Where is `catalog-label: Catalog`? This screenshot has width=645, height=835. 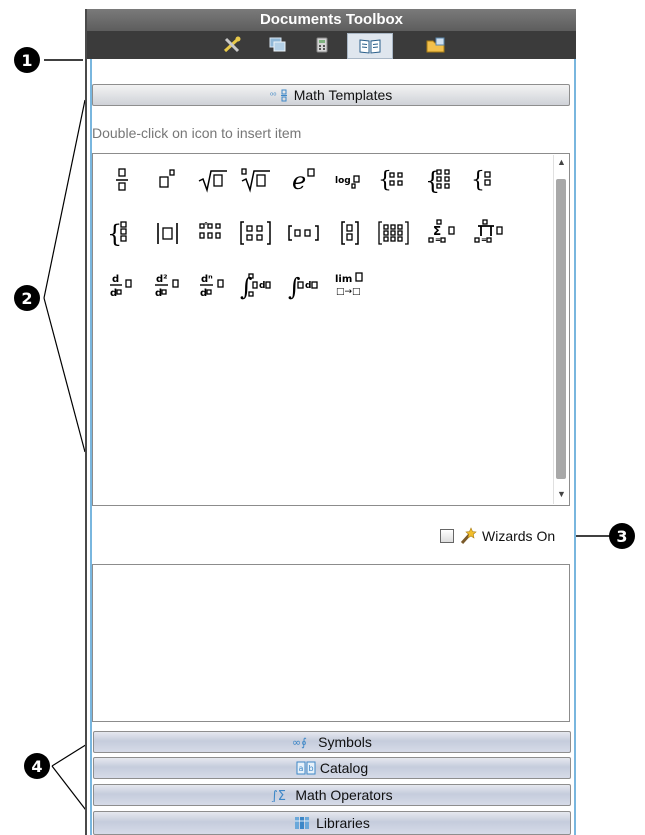 catalog-label: Catalog is located at coordinates (344, 768).